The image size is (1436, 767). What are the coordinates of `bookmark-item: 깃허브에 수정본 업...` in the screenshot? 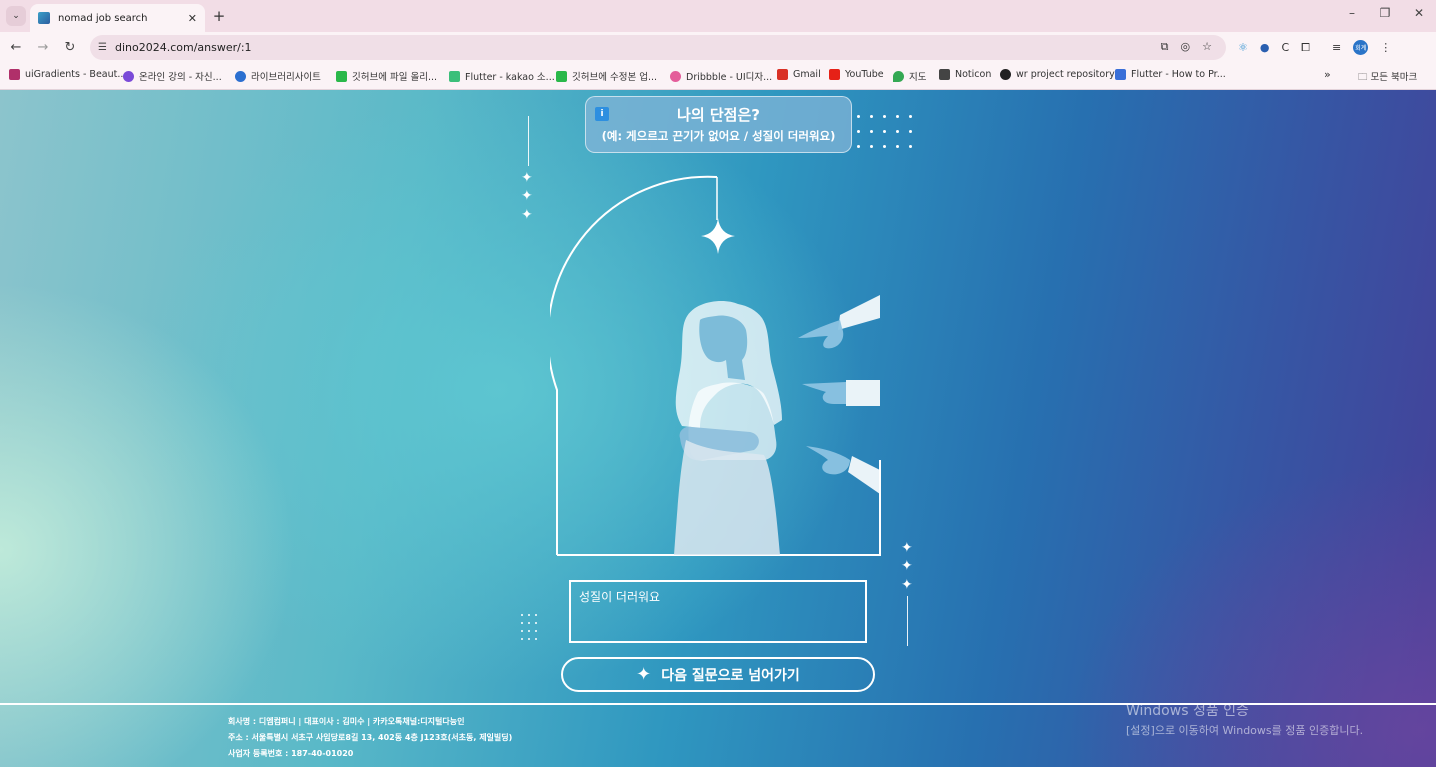 It's located at (606, 76).